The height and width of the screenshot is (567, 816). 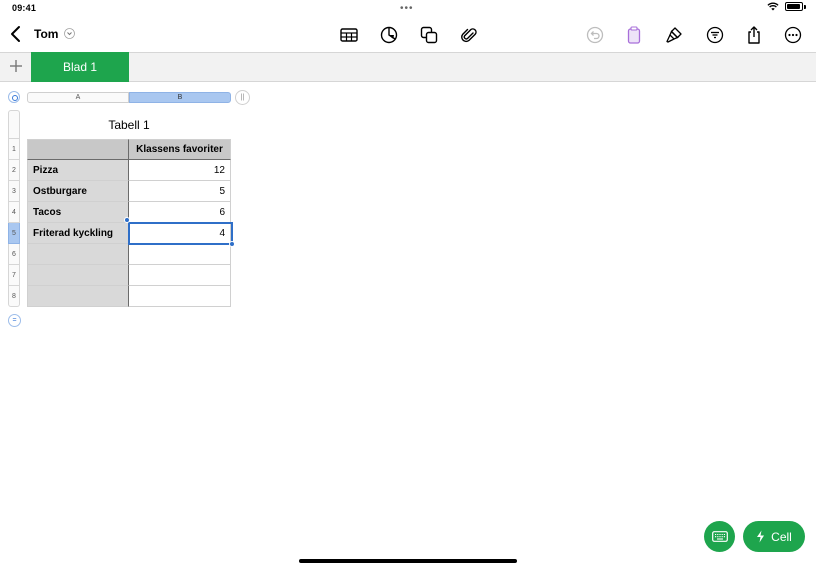 What do you see at coordinates (14, 254) in the screenshot?
I see `row-header-6: 6` at bounding box center [14, 254].